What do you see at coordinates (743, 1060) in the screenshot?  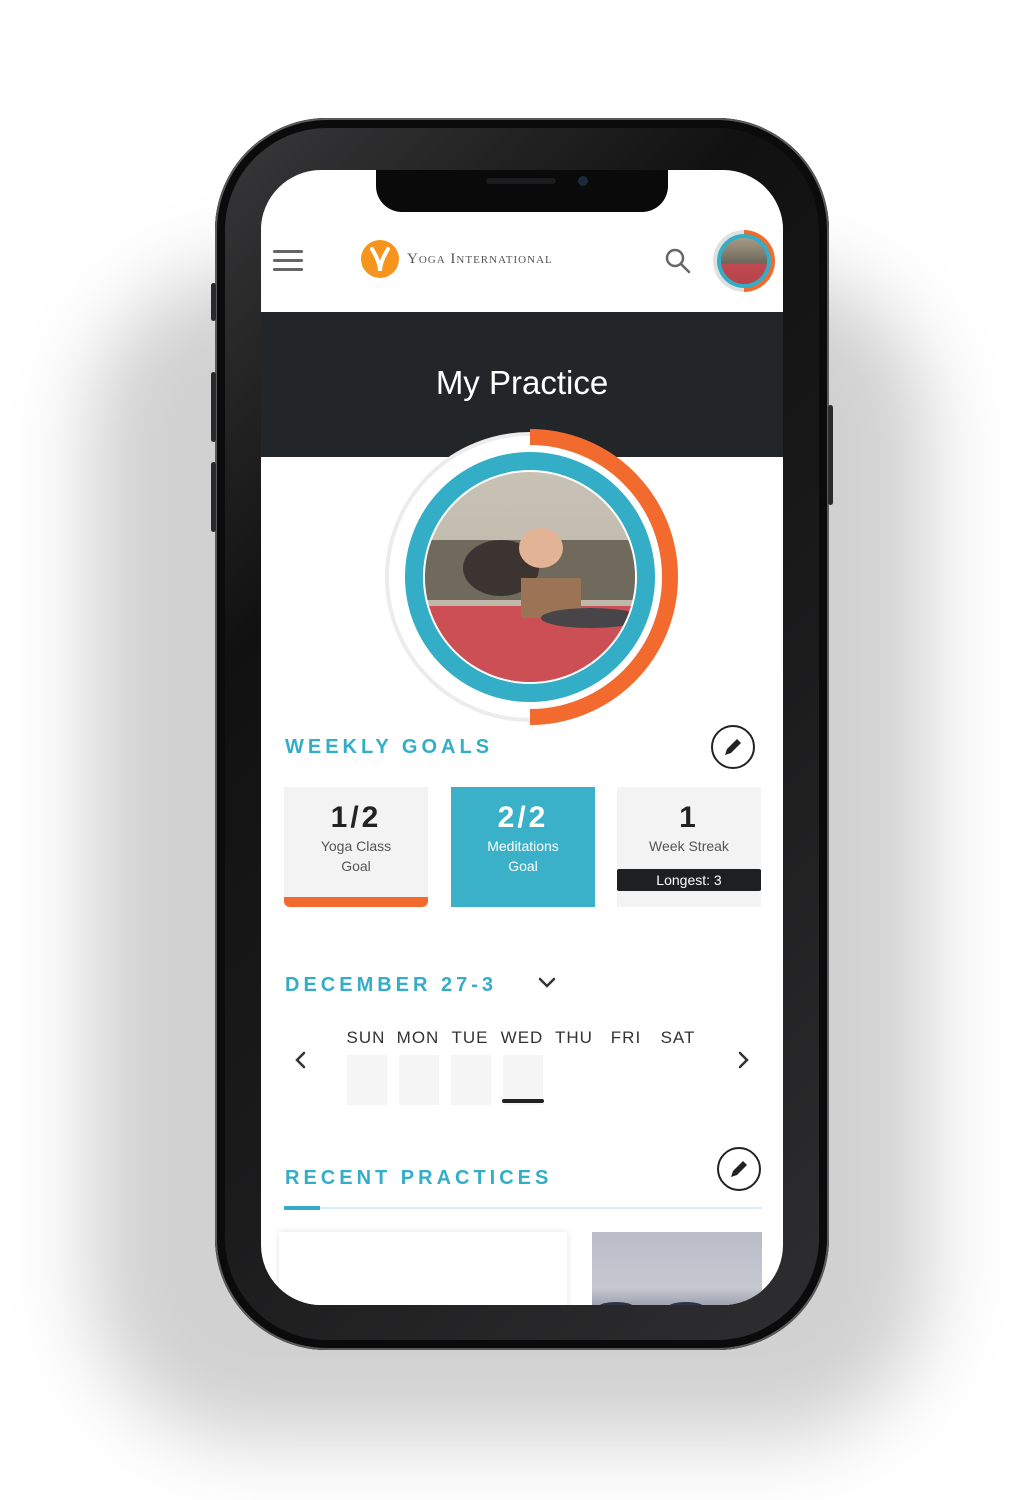 I see `chevron-right-icon` at bounding box center [743, 1060].